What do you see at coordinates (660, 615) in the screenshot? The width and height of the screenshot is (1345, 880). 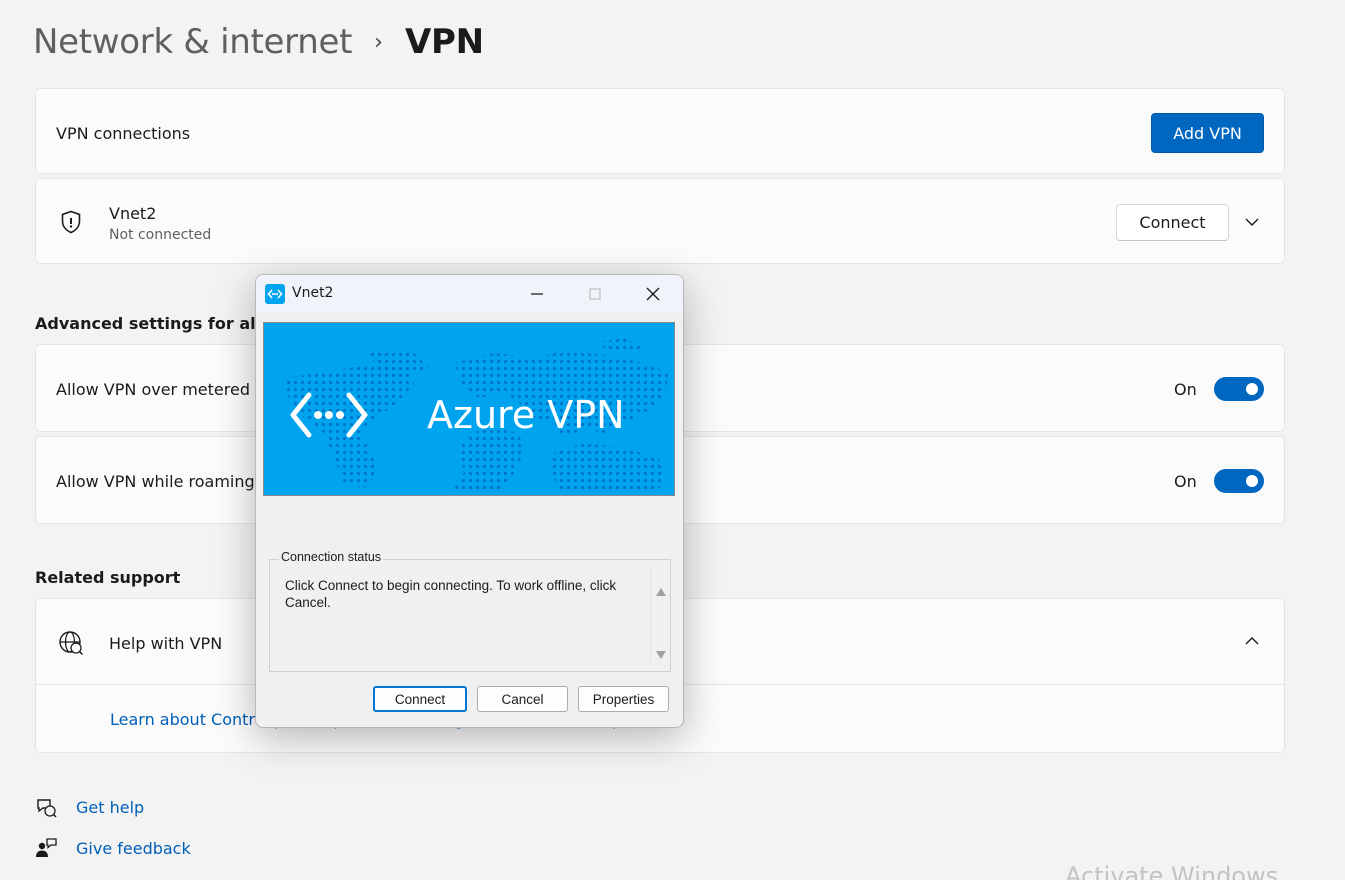 I see `status-scrollbar` at bounding box center [660, 615].